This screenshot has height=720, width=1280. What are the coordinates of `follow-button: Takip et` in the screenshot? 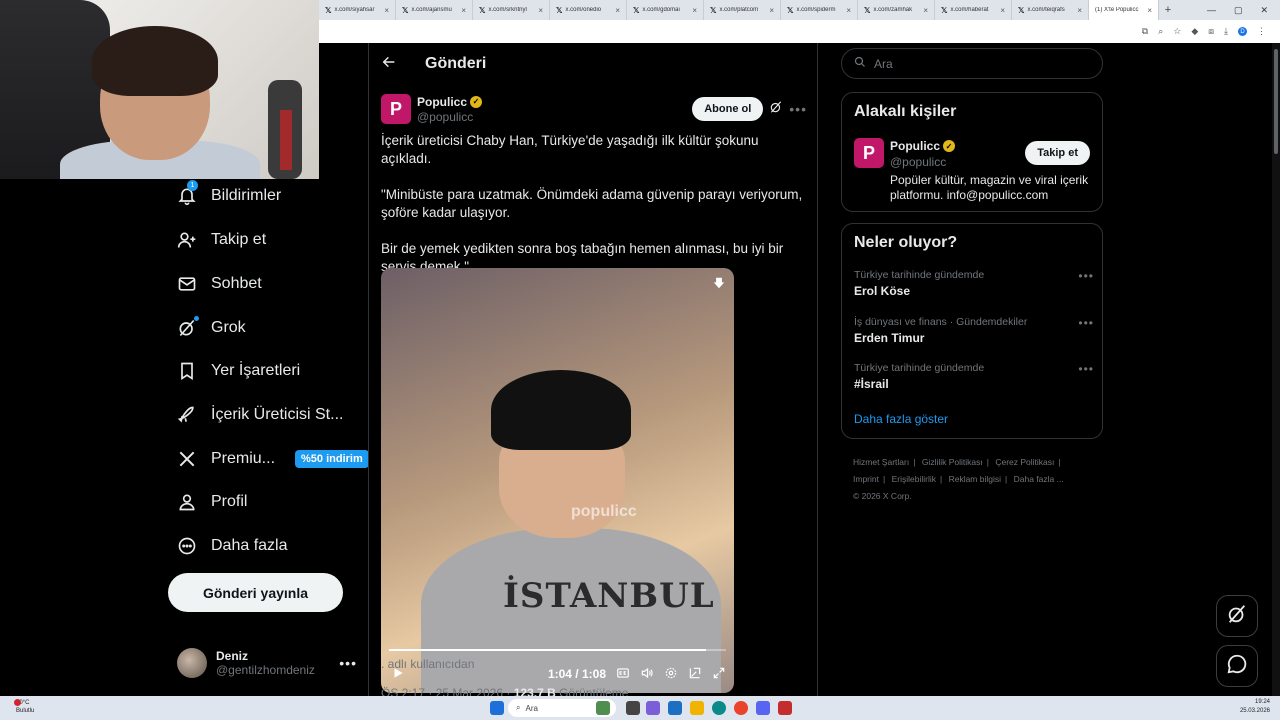 It's located at (1057, 153).